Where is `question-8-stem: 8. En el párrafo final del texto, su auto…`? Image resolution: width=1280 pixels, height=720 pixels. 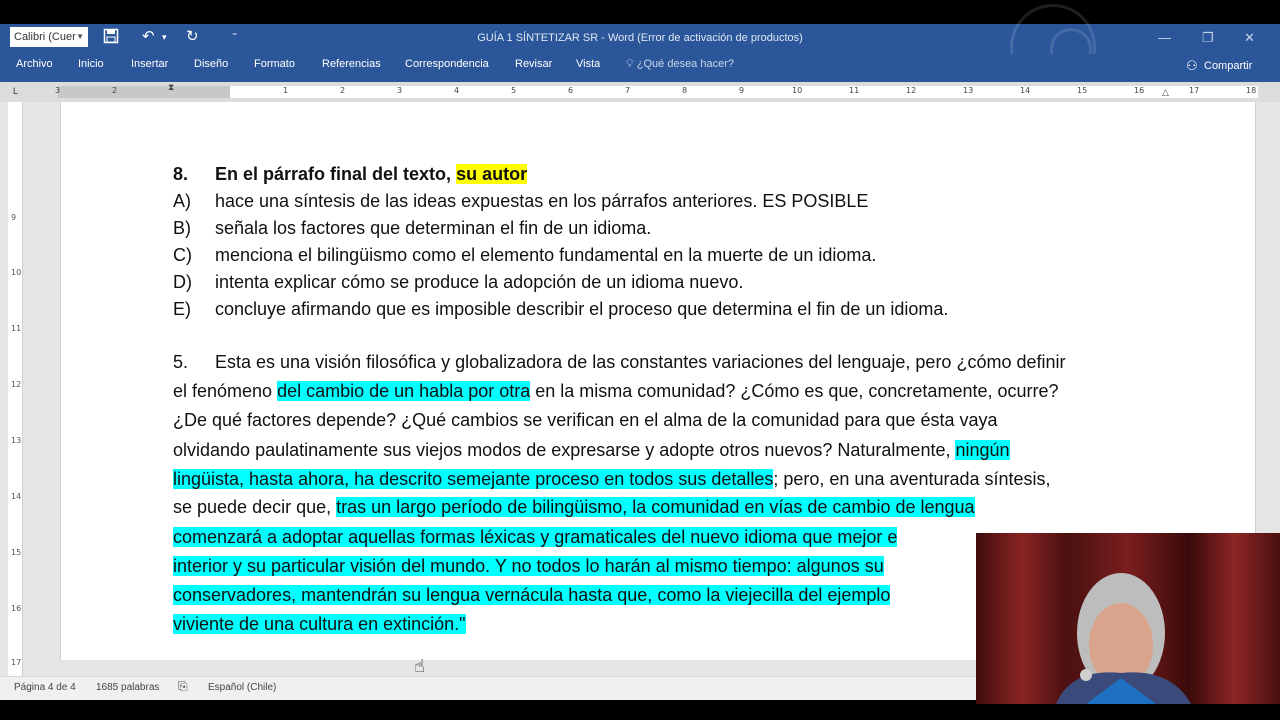 question-8-stem: 8. En el párrafo final del texto, su auto… is located at coordinates (350, 174).